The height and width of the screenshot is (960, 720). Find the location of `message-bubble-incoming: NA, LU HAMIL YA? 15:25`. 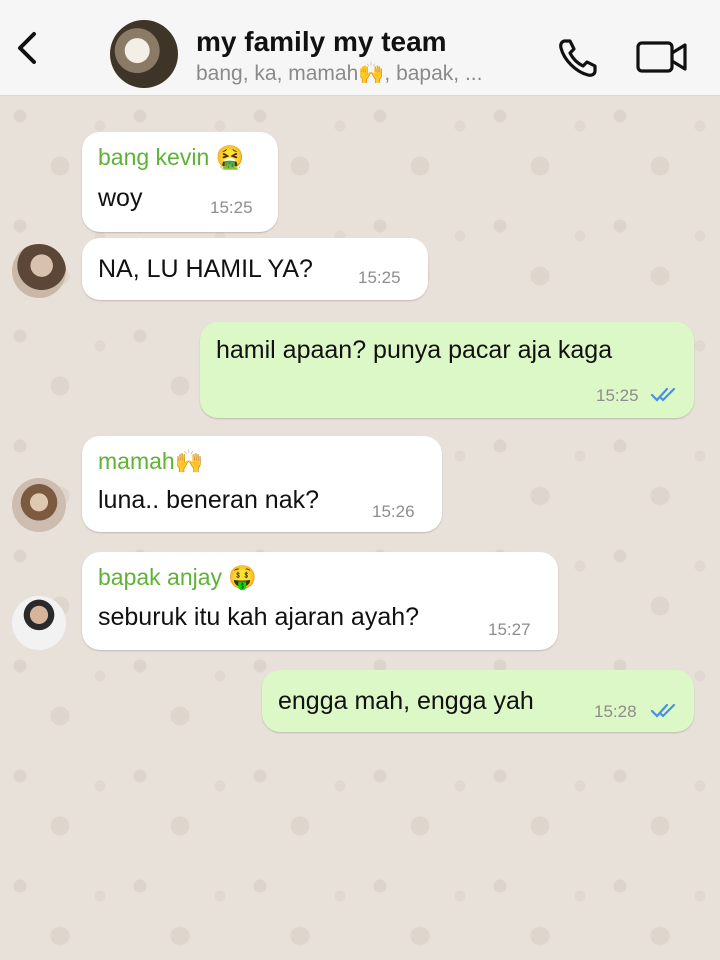

message-bubble-incoming: NA, LU HAMIL YA? 15:25 is located at coordinates (255, 269).